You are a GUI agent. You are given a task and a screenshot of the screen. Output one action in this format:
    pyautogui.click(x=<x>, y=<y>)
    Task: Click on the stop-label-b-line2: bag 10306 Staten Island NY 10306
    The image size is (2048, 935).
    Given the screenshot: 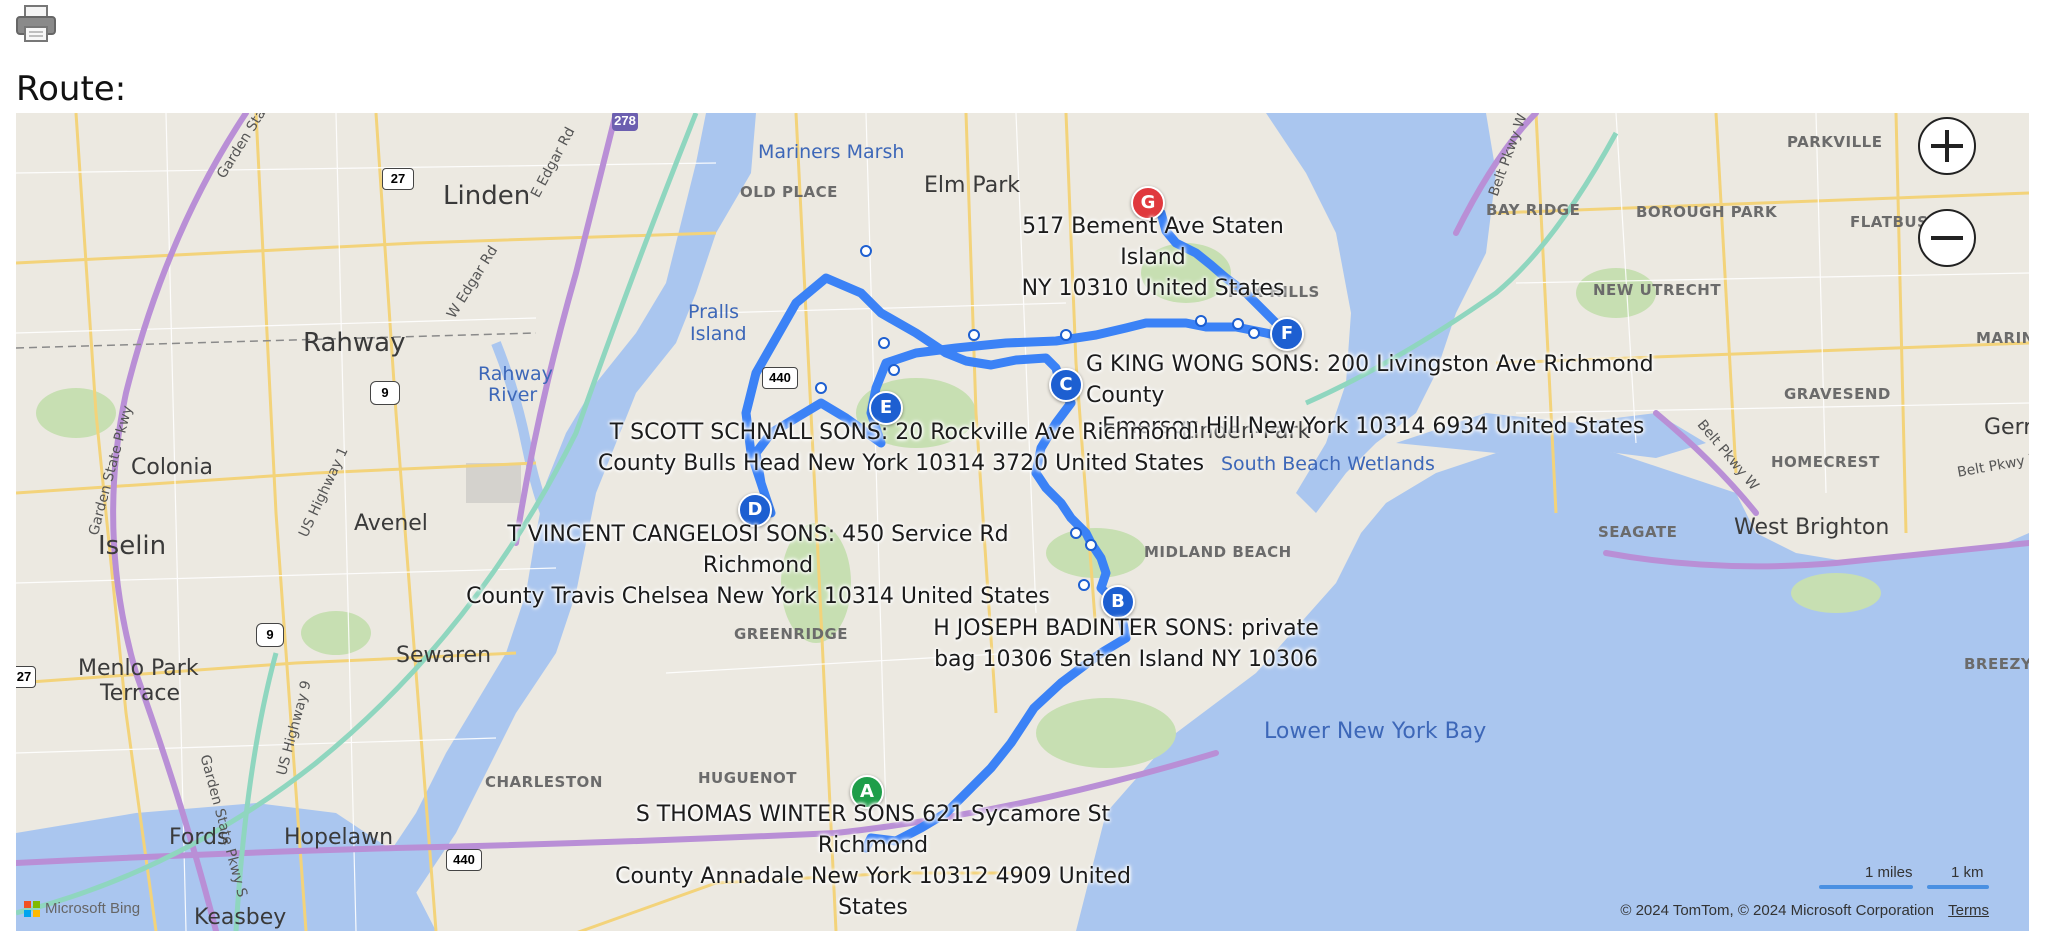 What is the action you would take?
    pyautogui.click(x=1126, y=659)
    